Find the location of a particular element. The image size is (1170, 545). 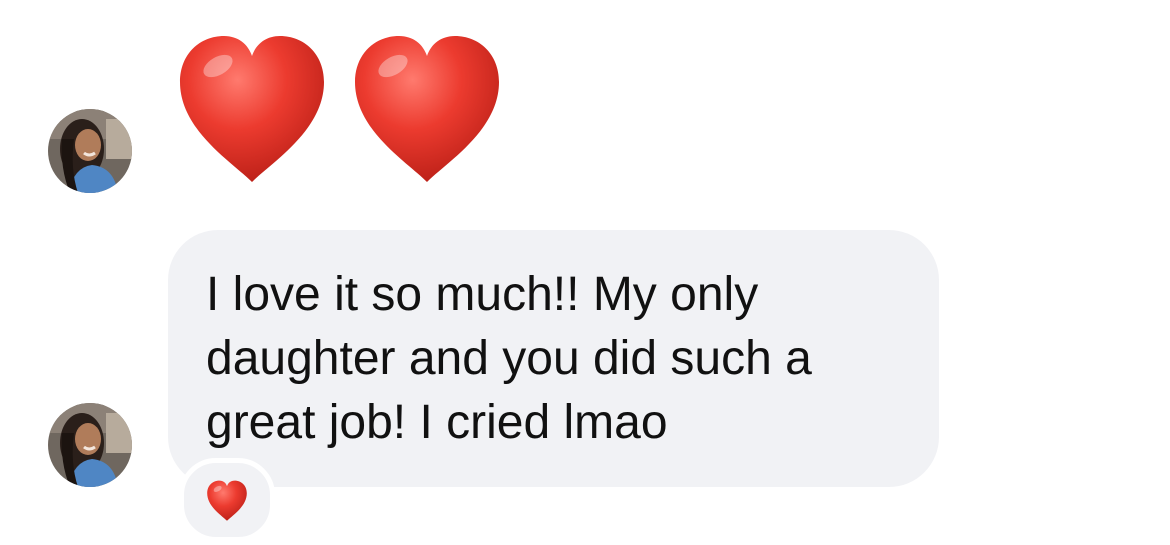

emoji-message is located at coordinates (342, 110).